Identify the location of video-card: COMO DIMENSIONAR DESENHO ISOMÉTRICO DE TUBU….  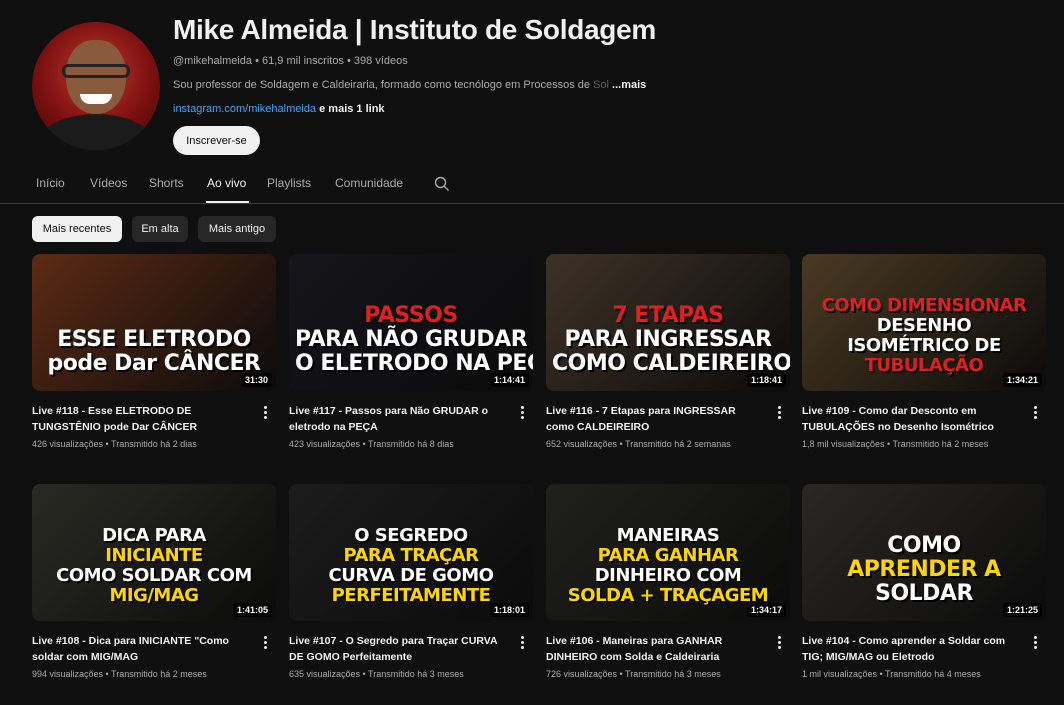
(924, 354).